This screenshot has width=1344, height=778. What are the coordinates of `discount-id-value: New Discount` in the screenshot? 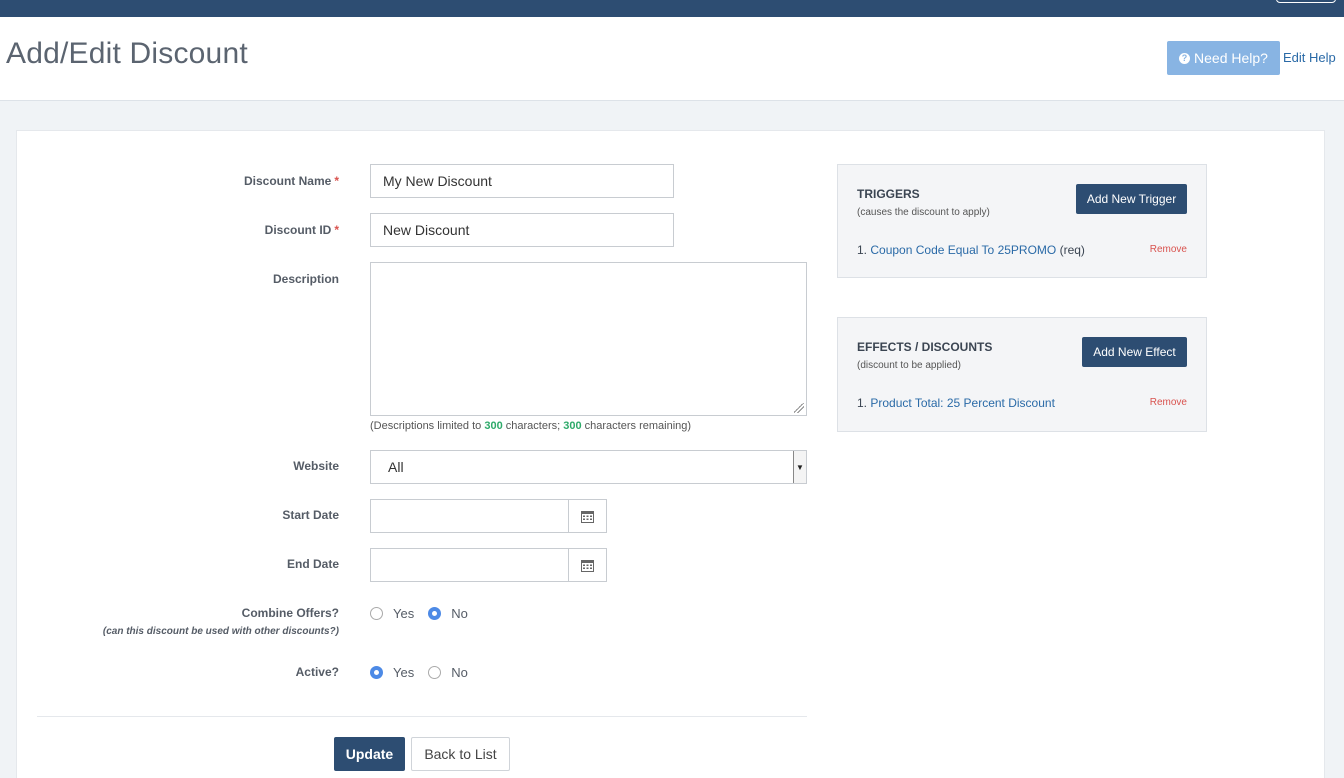 It's located at (426, 230).